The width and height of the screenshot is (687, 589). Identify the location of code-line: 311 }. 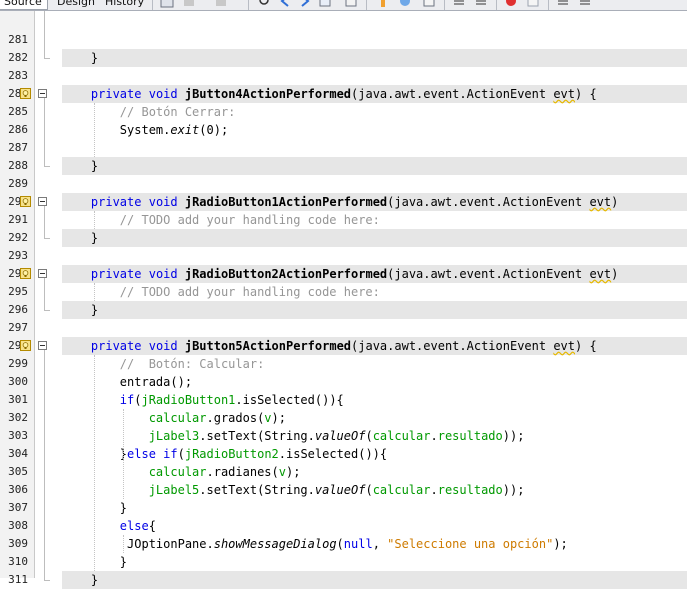
(343, 580).